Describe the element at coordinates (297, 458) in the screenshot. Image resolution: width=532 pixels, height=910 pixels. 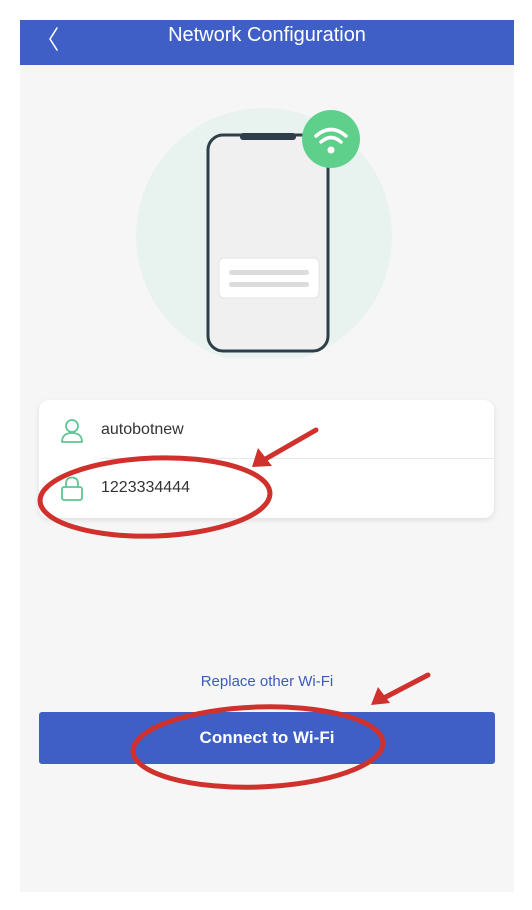
I see `divider` at that location.